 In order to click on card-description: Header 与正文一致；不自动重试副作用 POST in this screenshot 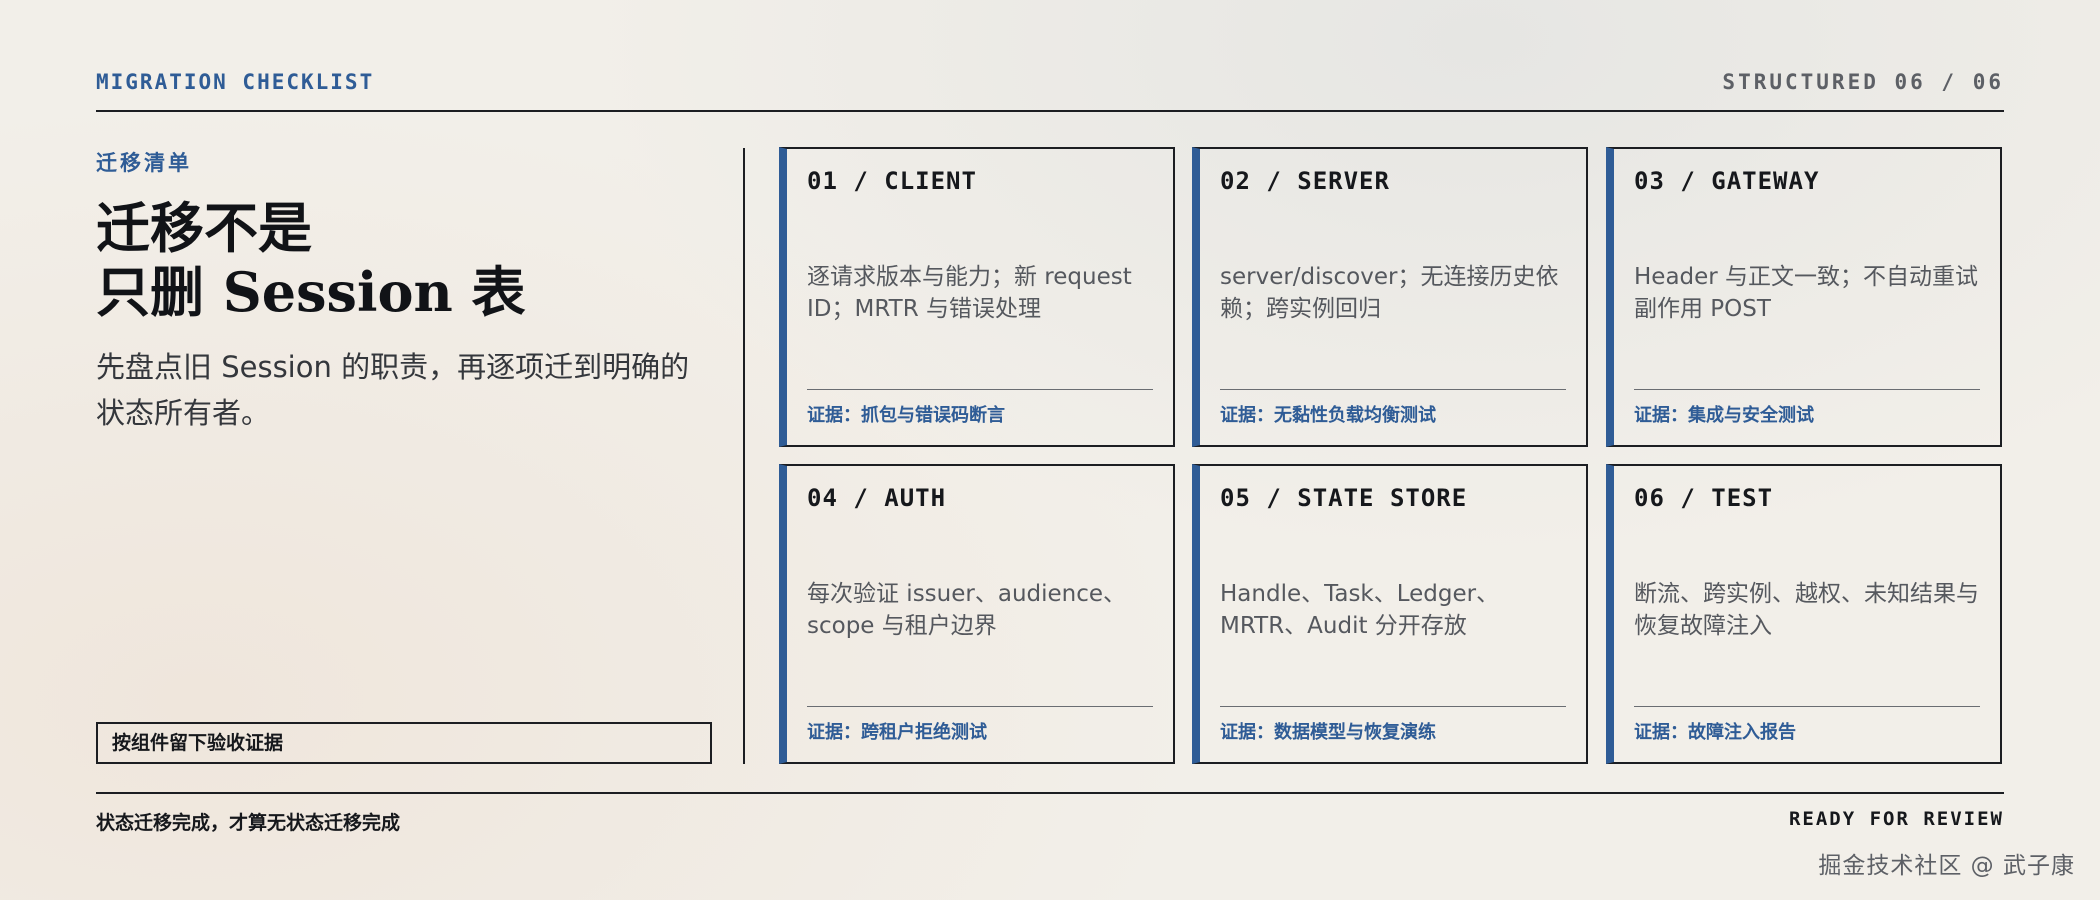, I will do `click(1806, 293)`.